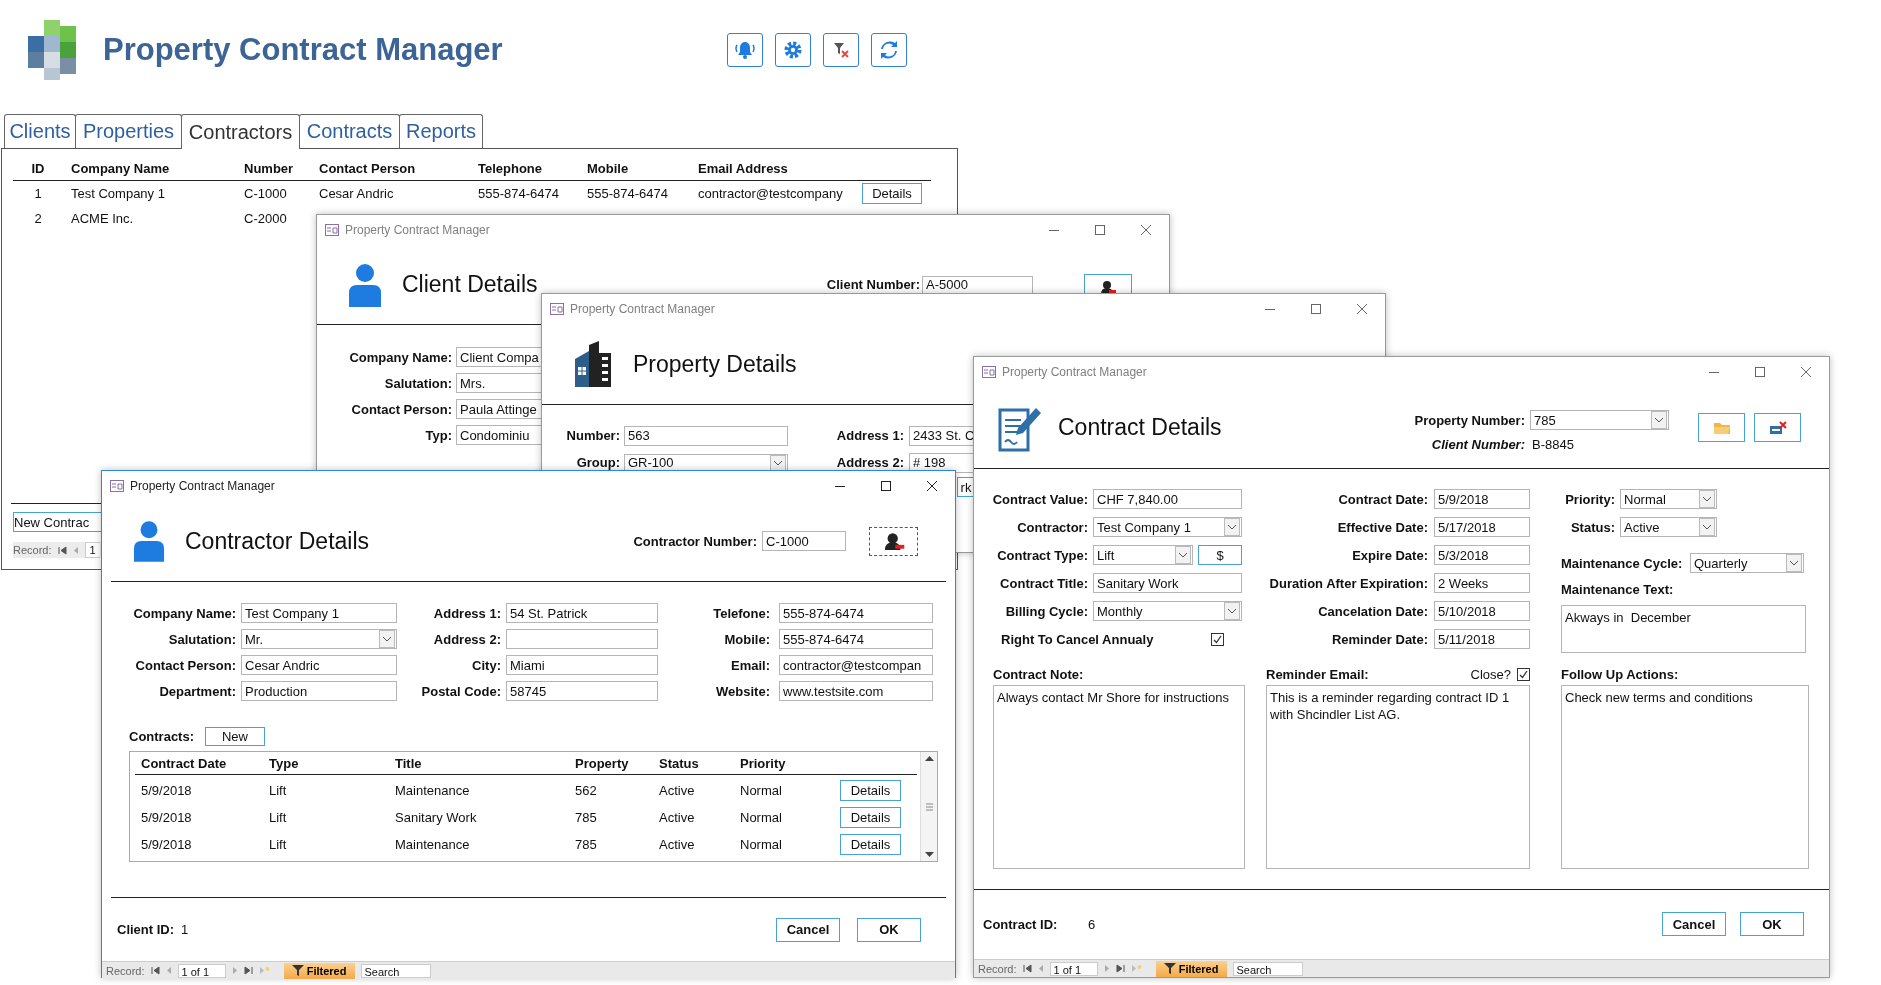 Image resolution: width=1881 pixels, height=985 pixels. I want to click on dropdown: Quarterly, so click(1747, 563).